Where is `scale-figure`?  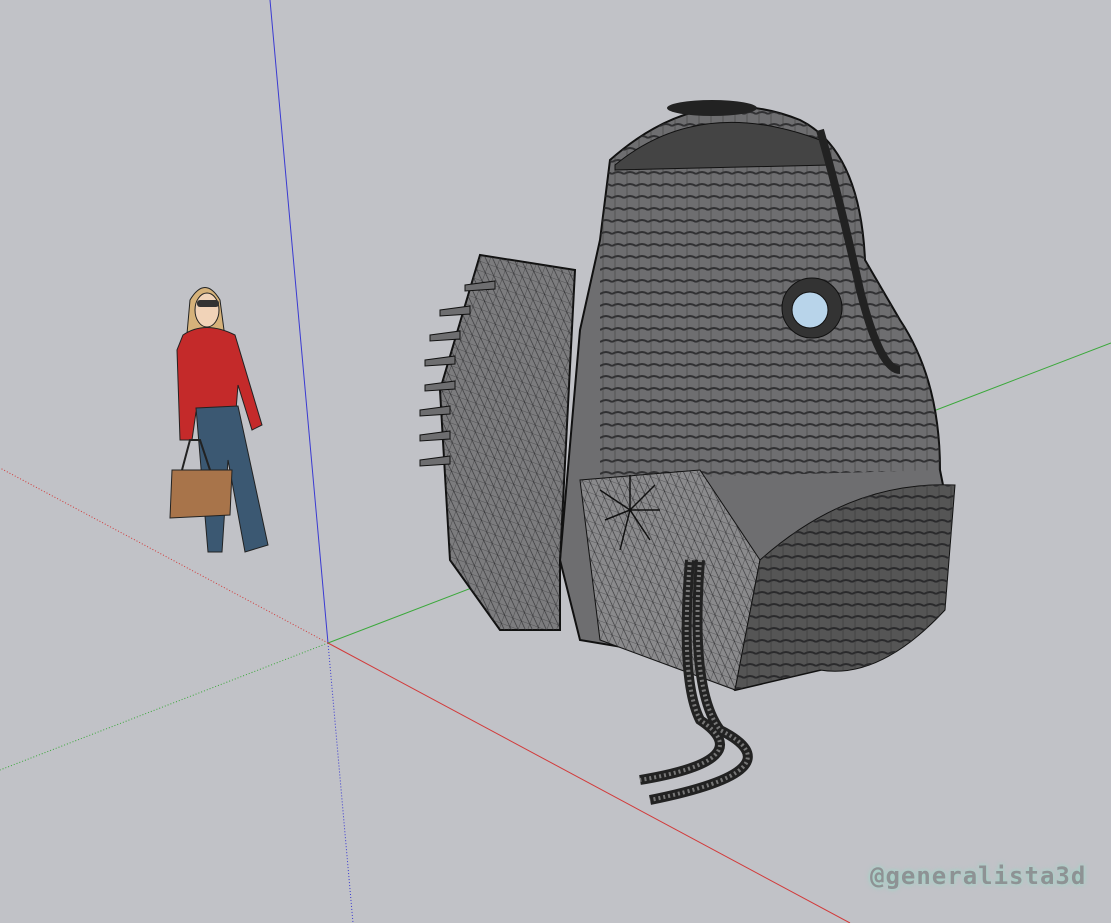 scale-figure is located at coordinates (219, 420).